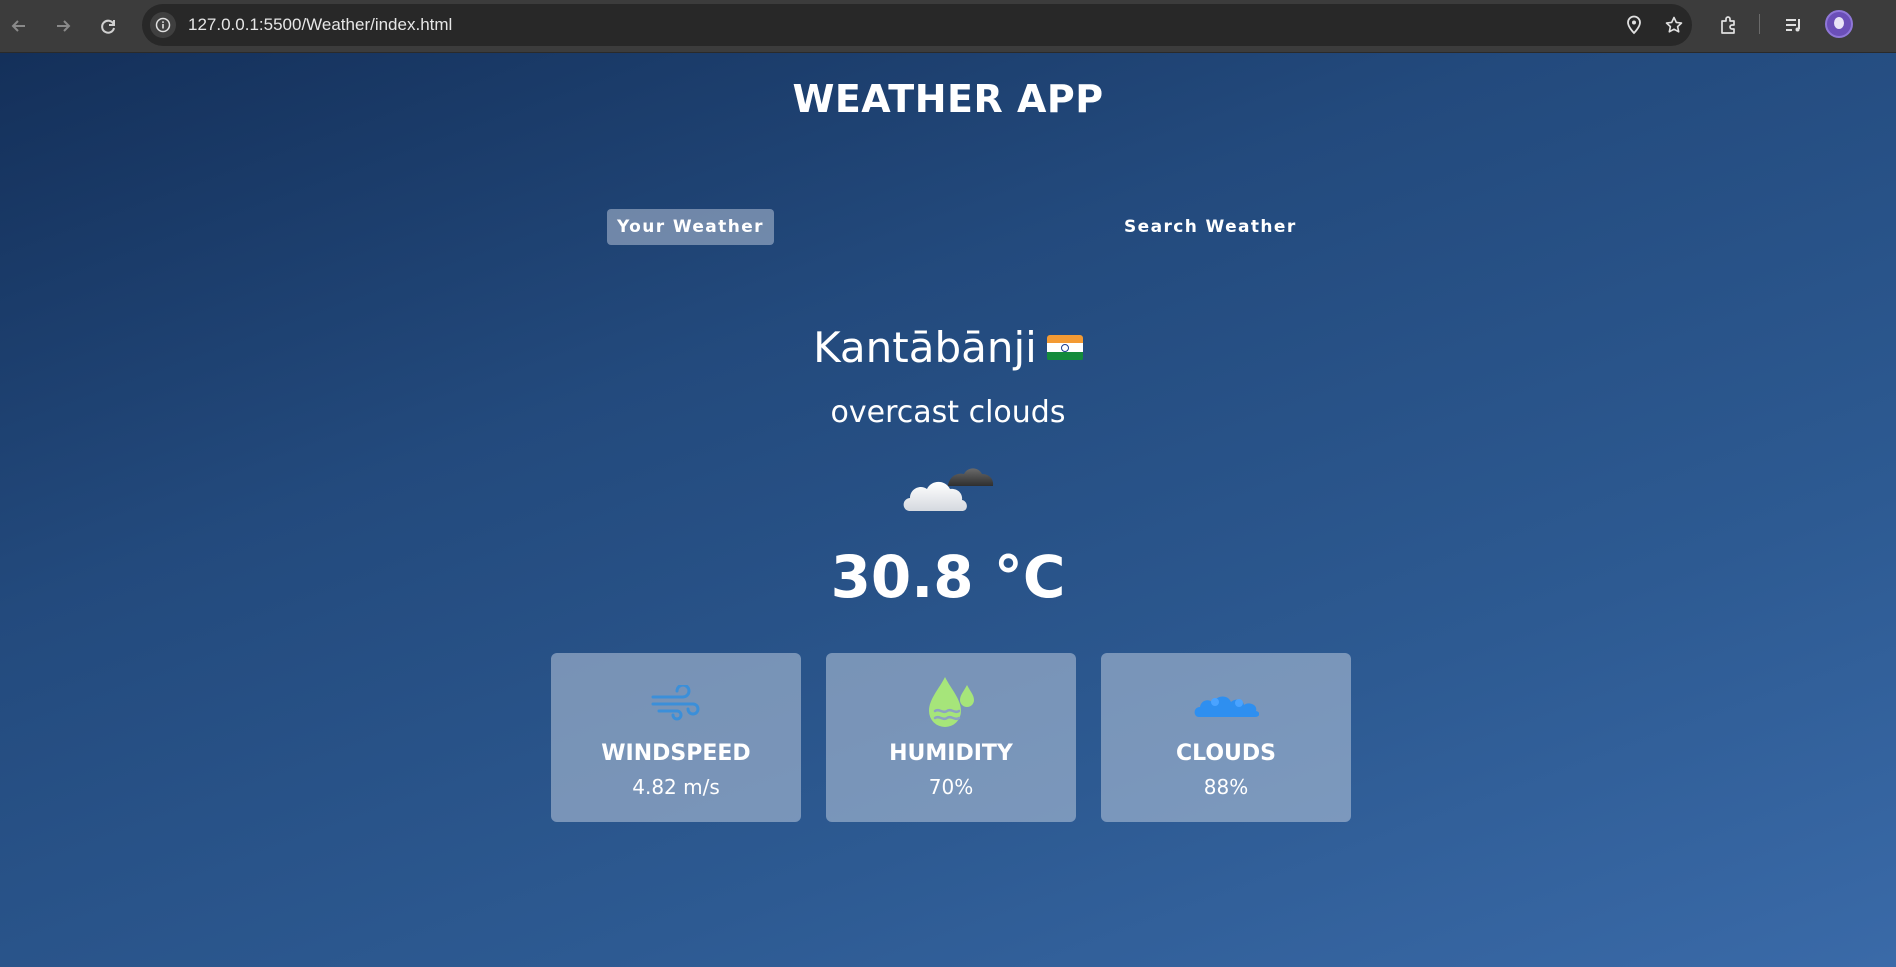 Image resolution: width=1896 pixels, height=967 pixels. Describe the element at coordinates (917, 25) in the screenshot. I see `address-bar: 127.0.0.1:5500/Weather/index.html` at that location.